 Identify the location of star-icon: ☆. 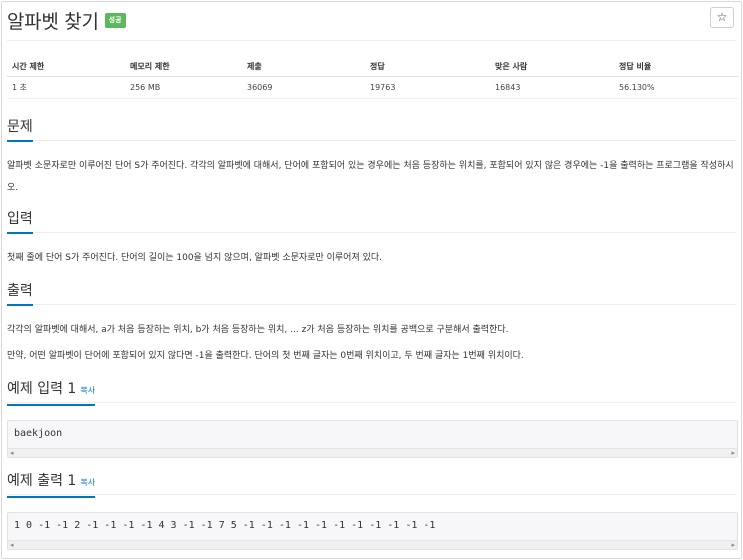
(722, 17).